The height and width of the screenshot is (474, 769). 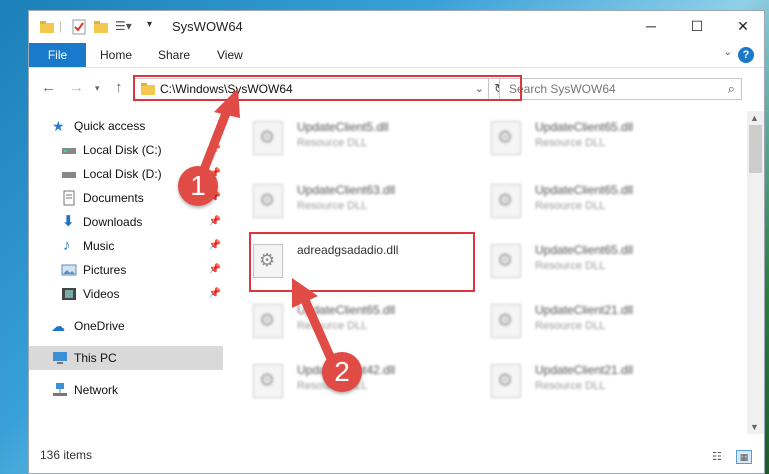 What do you see at coordinates (268, 231) in the screenshot?
I see `annotation-overlay` at bounding box center [268, 231].